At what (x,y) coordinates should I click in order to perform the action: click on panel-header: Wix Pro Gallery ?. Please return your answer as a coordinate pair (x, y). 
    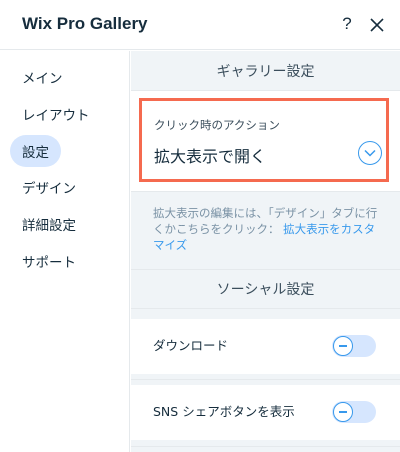
    Looking at the image, I should click on (200, 25).